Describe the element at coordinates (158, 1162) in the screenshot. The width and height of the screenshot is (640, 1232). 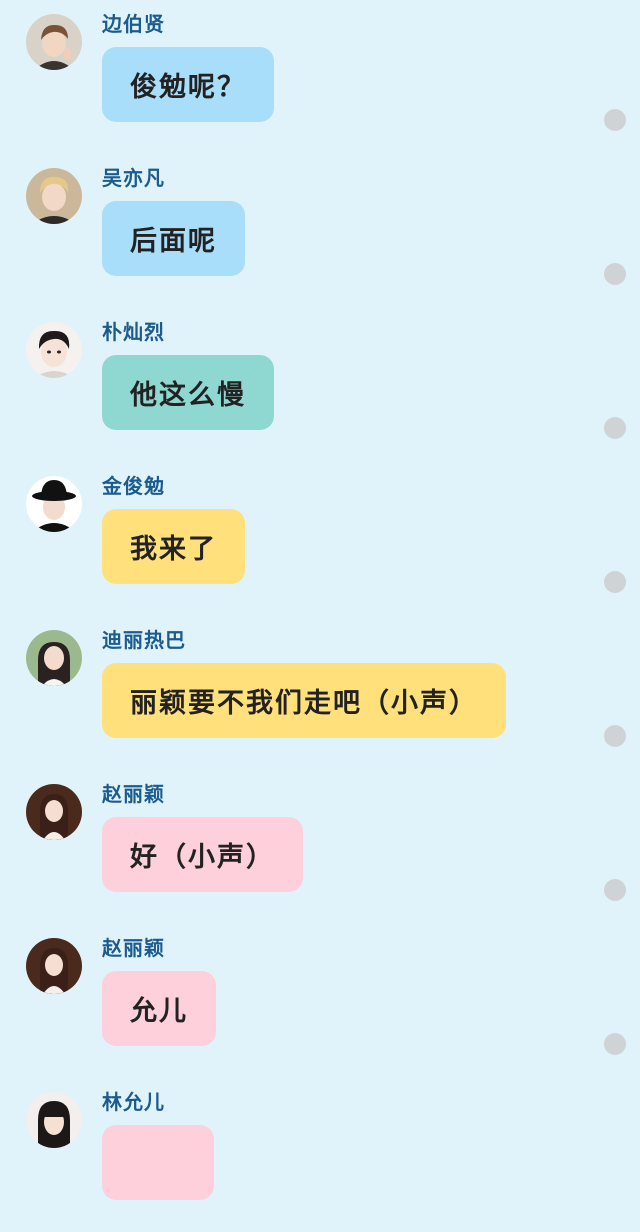
I see `message-bubble` at that location.